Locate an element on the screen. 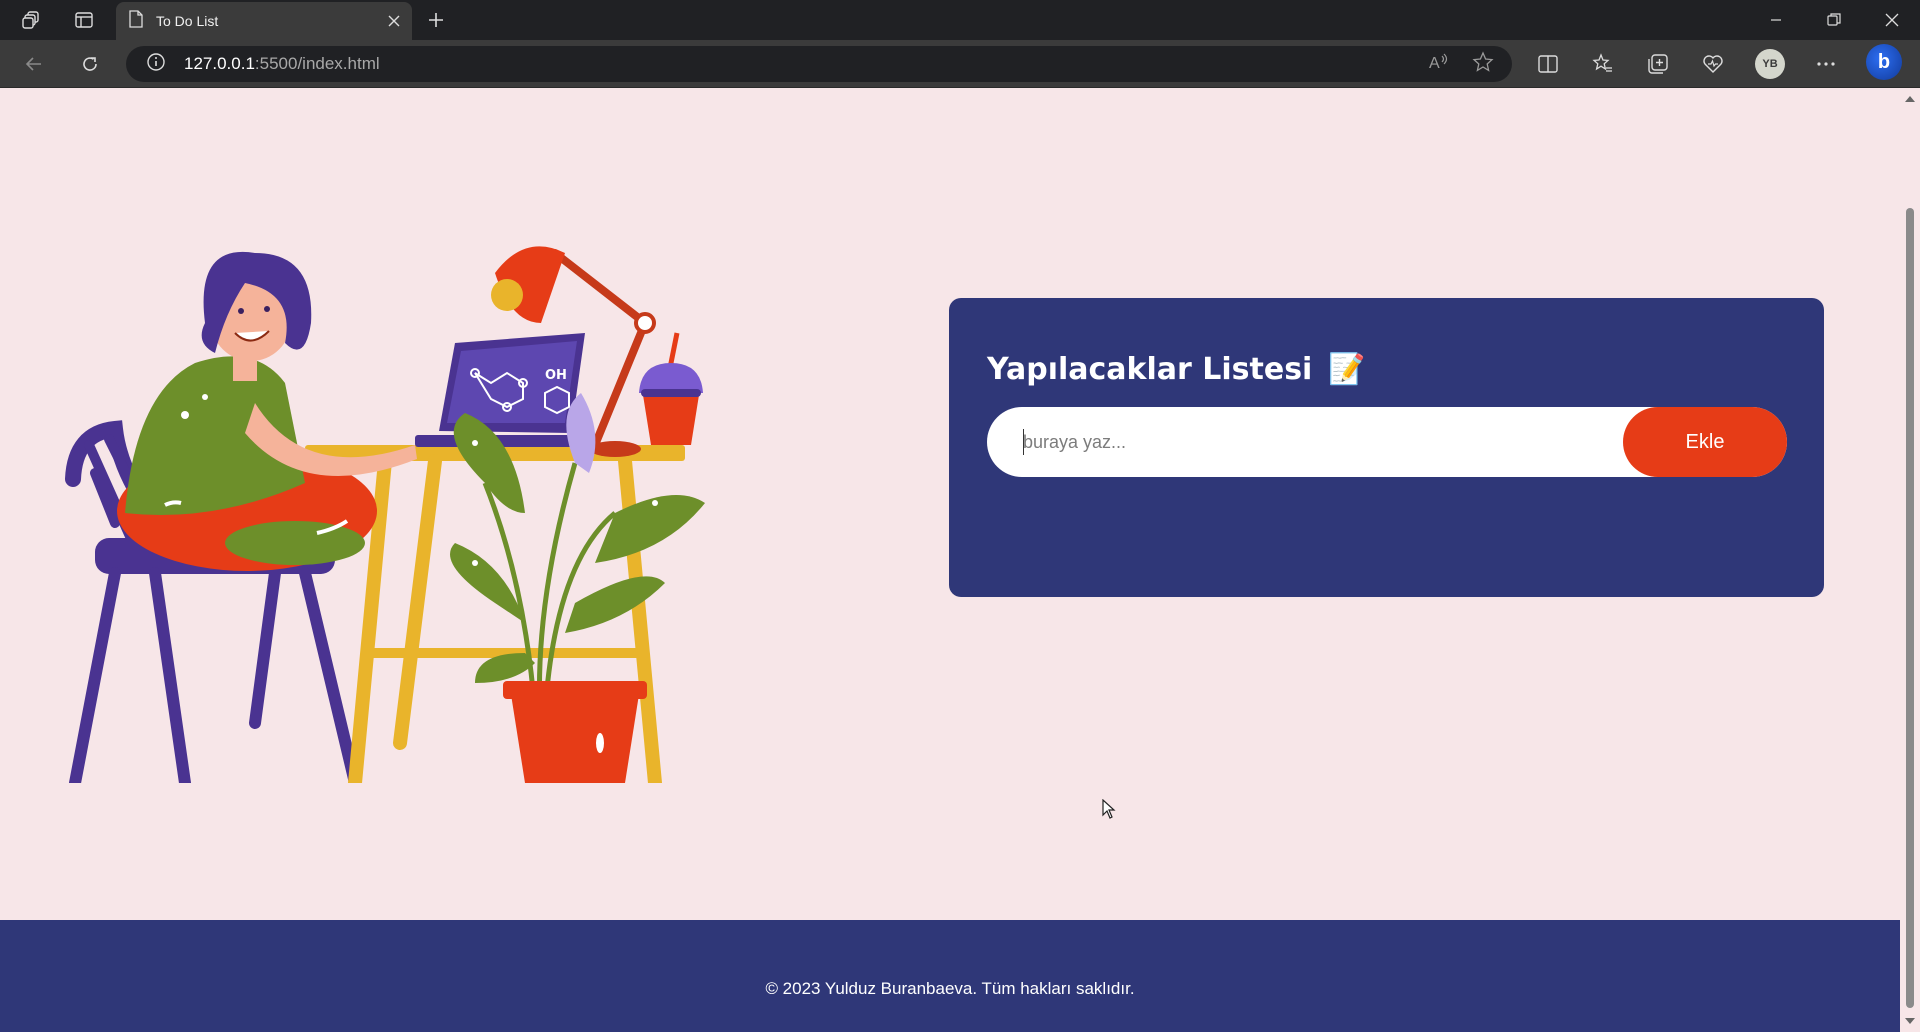 The width and height of the screenshot is (1920, 1032). new-tab-icon is located at coordinates (436, 20).